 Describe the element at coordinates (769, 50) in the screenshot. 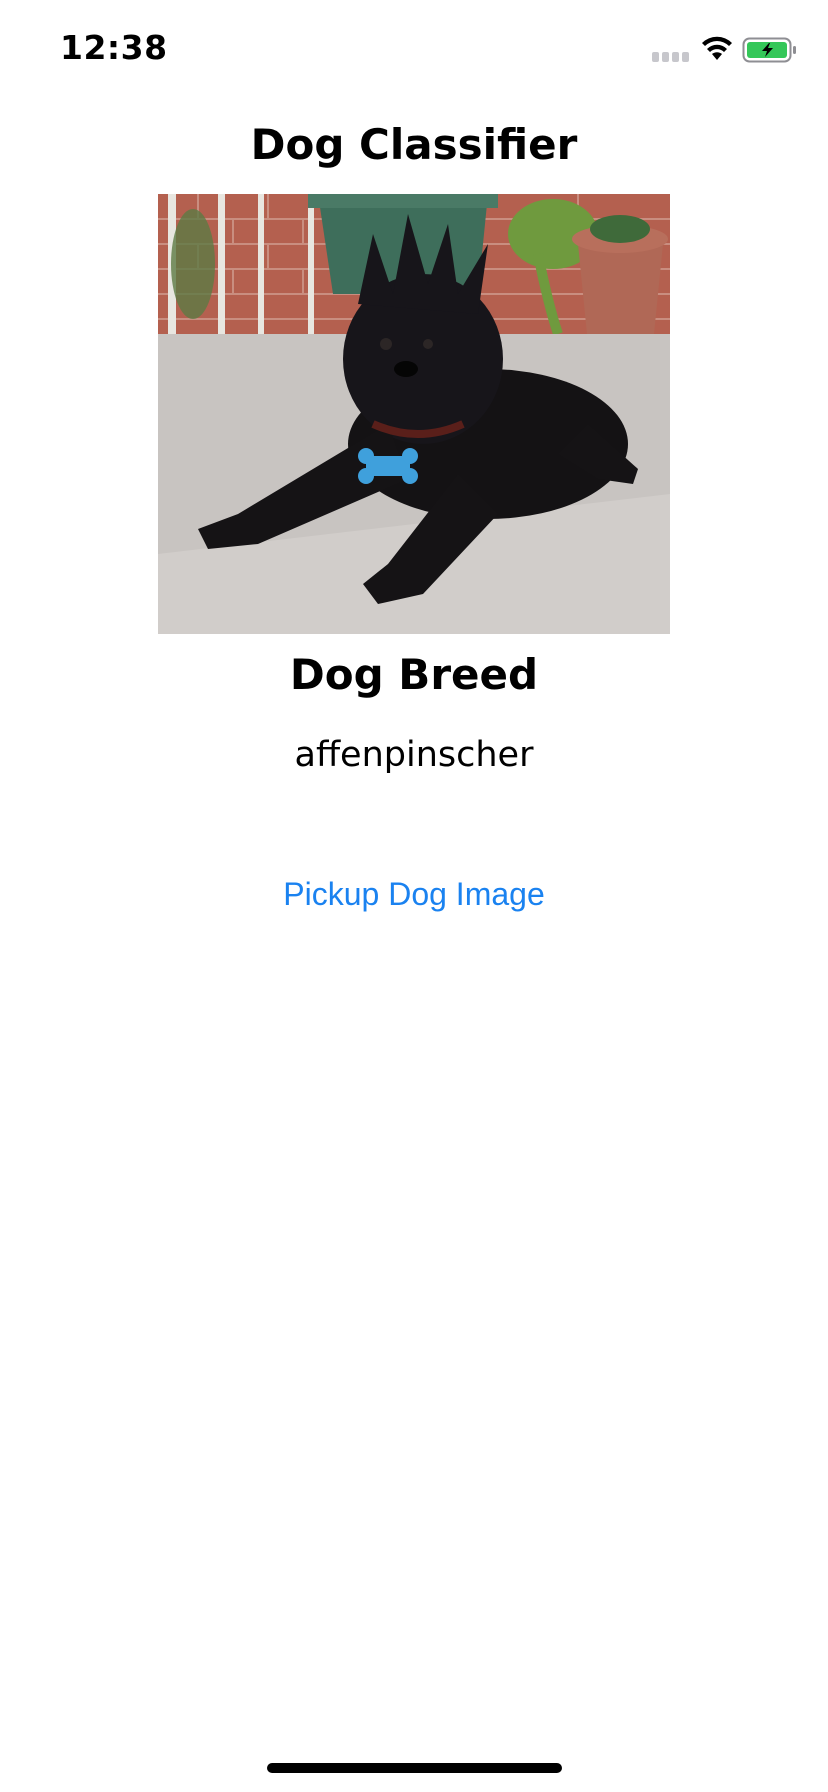

I see `battery-charging-icon` at that location.